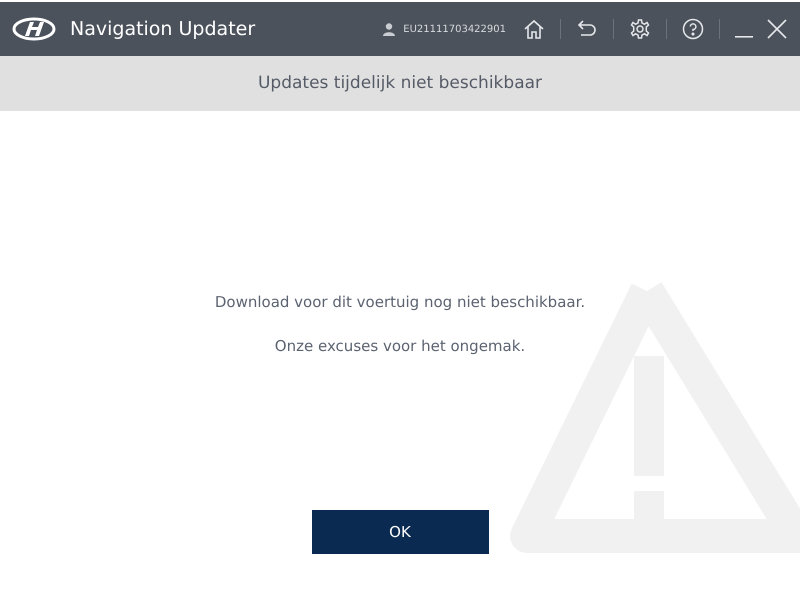 The width and height of the screenshot is (800, 604). I want to click on user-id: EU21111703422901, so click(454, 29).